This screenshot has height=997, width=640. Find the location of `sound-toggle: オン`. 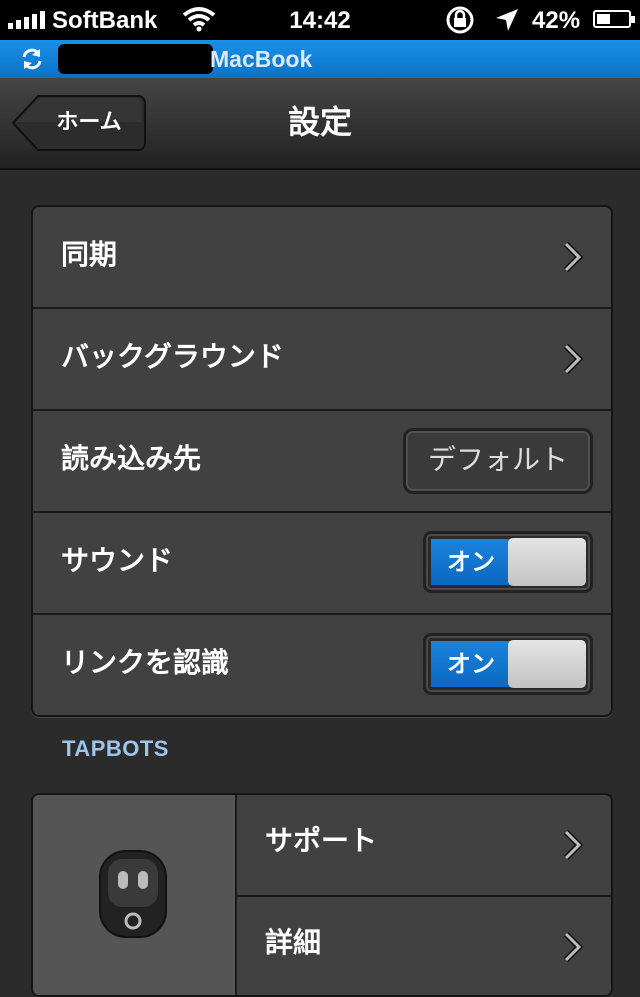

sound-toggle: オン is located at coordinates (508, 562).